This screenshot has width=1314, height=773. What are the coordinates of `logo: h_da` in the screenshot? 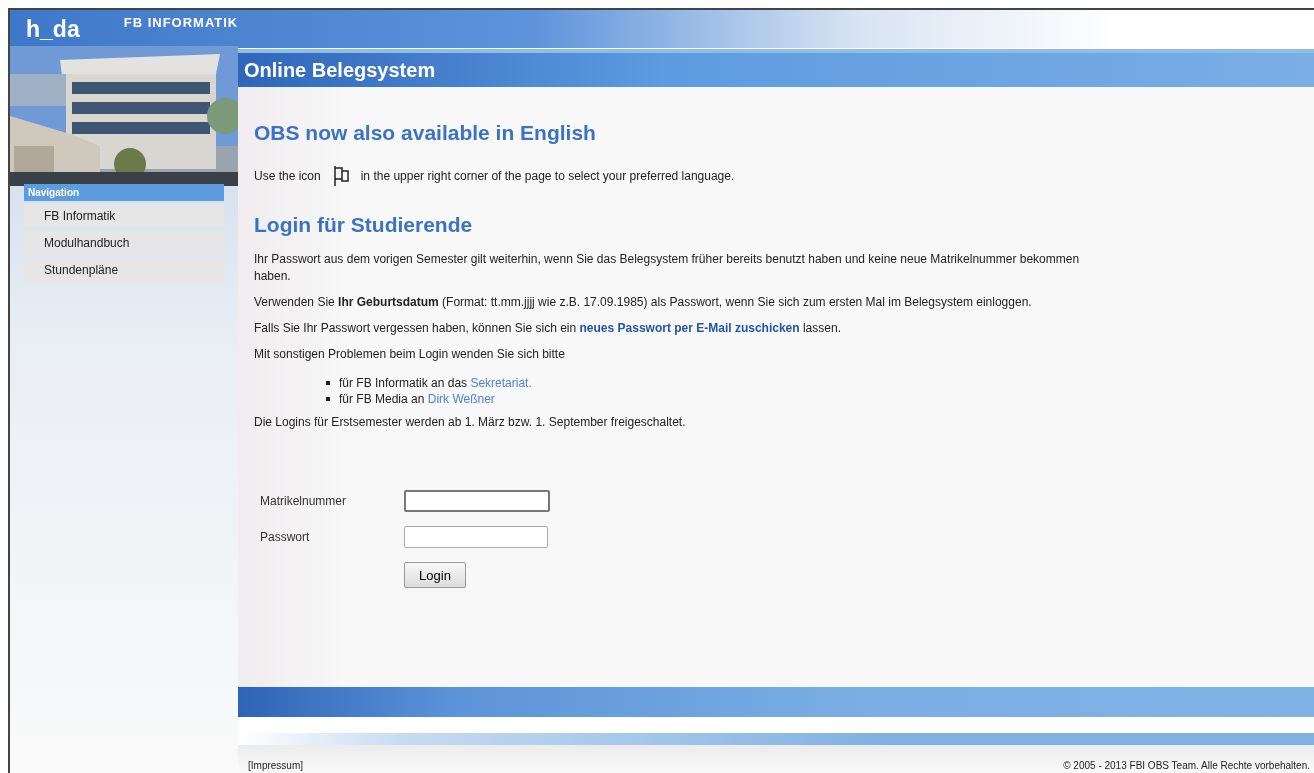 It's located at (53, 29).